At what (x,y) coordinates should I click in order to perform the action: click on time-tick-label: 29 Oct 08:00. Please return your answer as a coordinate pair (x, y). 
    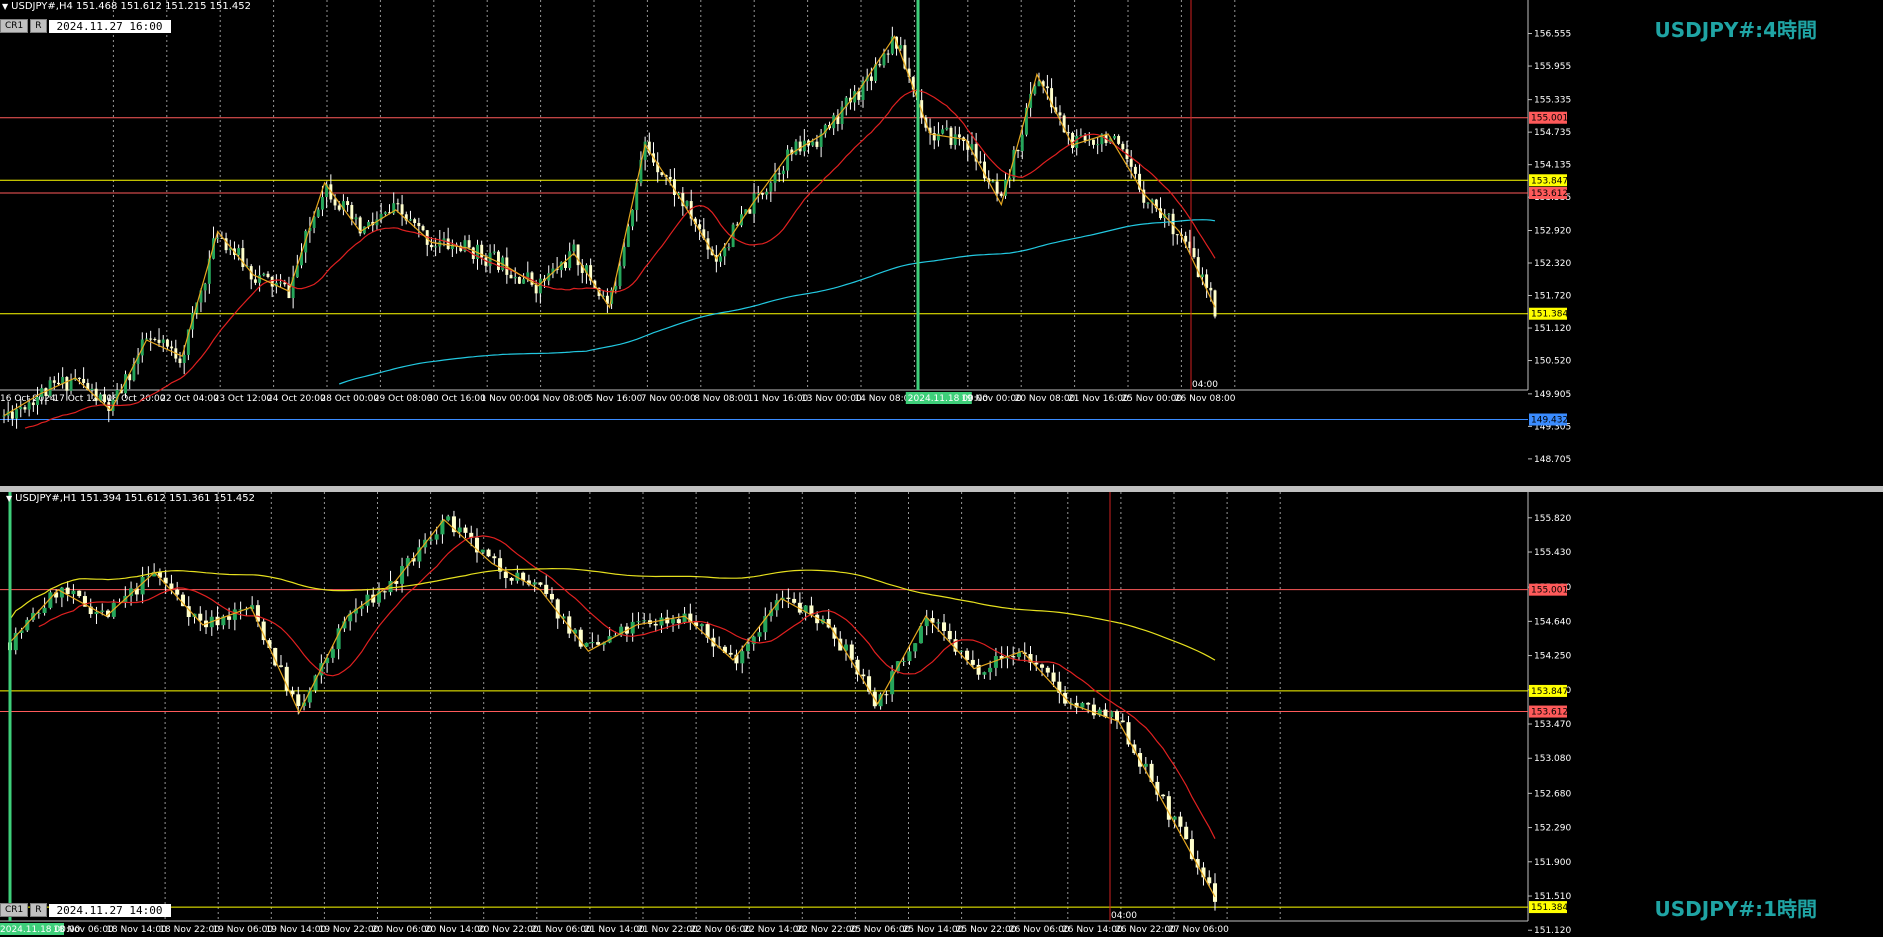
    Looking at the image, I should click on (403, 399).